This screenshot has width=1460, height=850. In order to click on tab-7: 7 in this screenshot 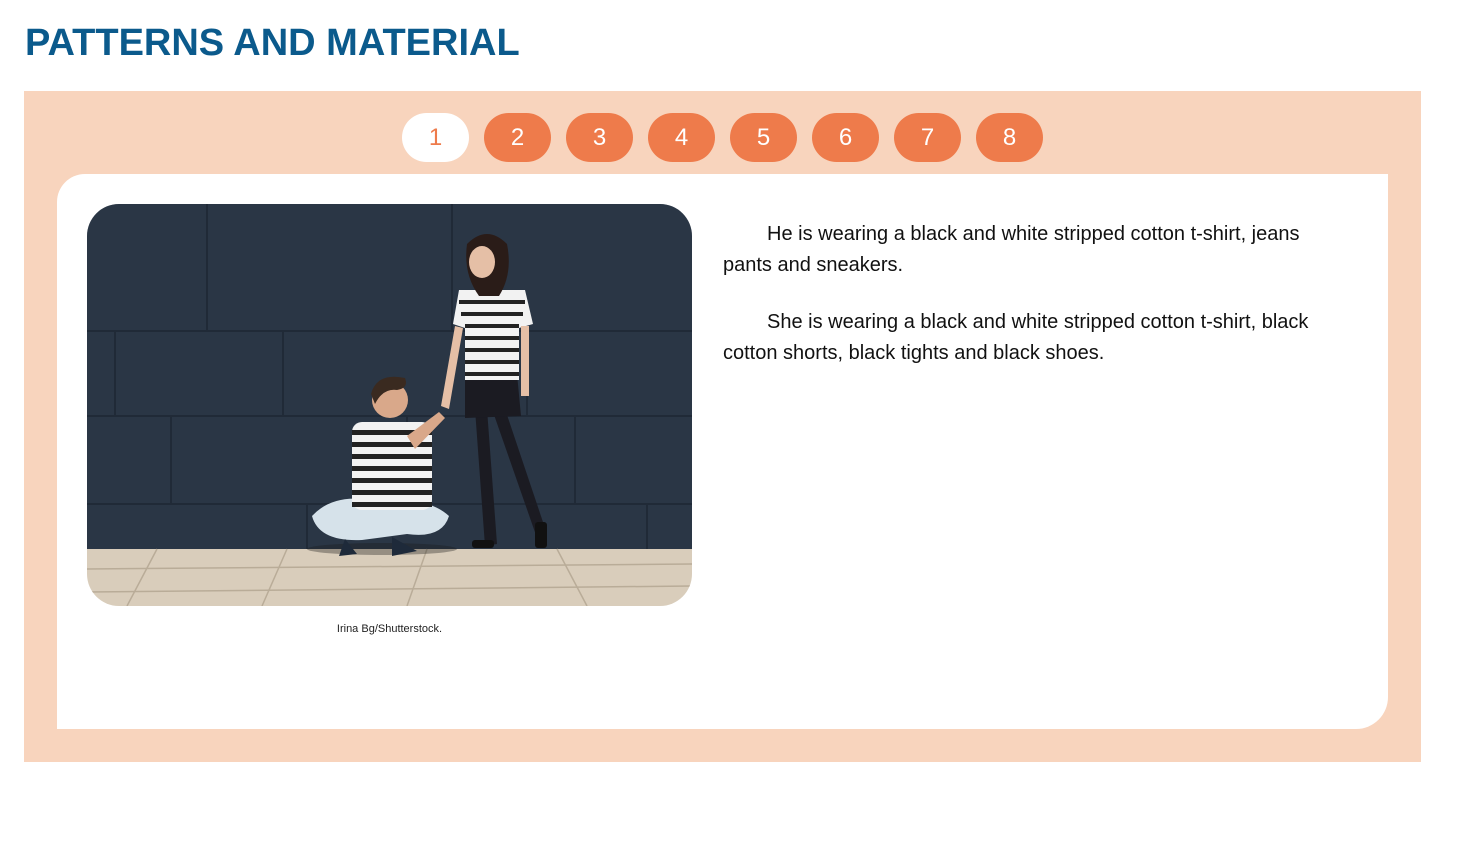, I will do `click(927, 137)`.